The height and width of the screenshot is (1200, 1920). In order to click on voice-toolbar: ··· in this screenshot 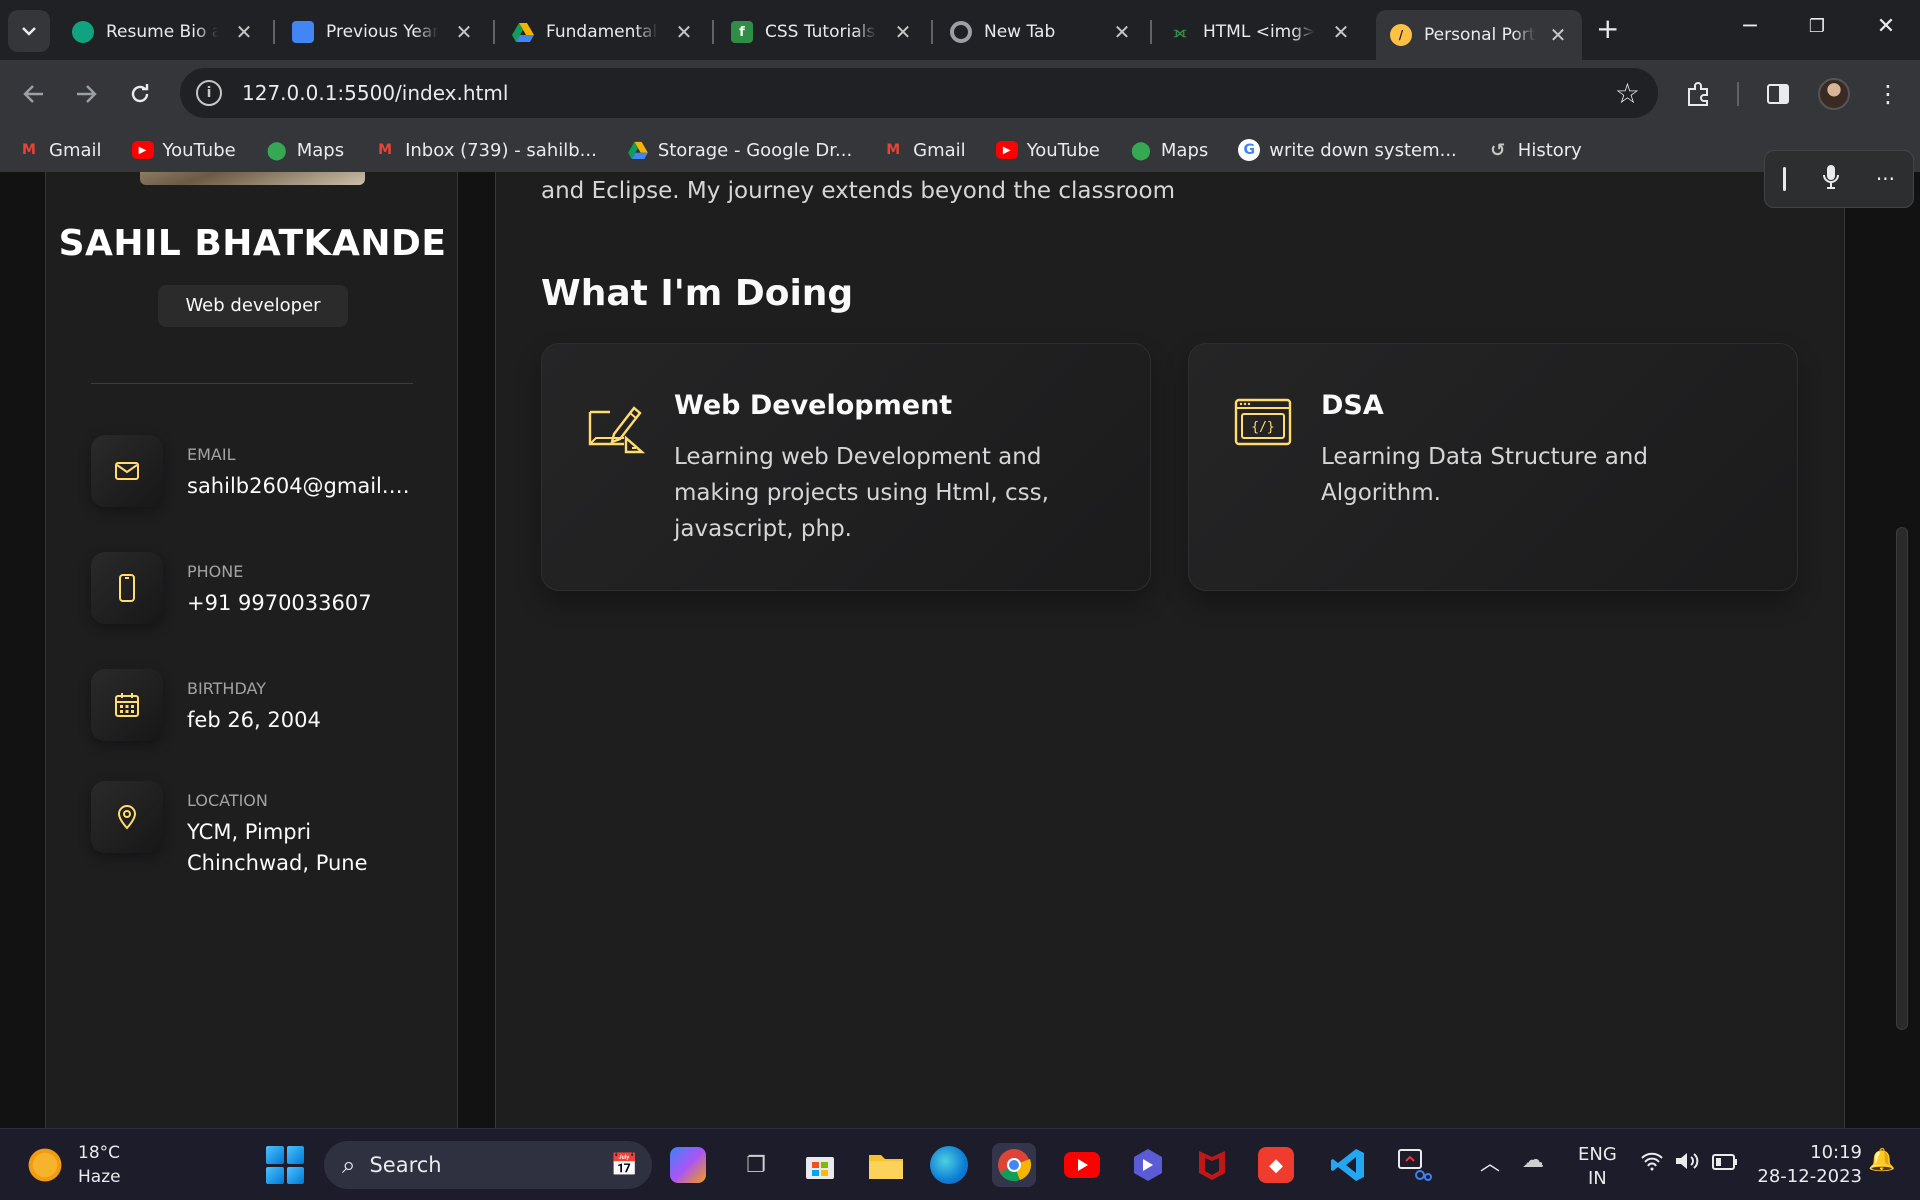, I will do `click(1839, 179)`.